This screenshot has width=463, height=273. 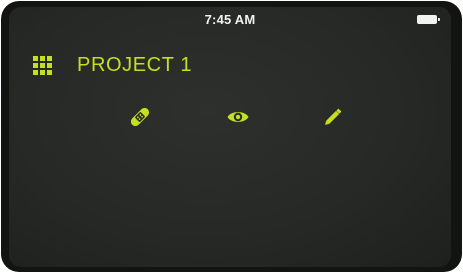 I want to click on status-bar: 7:45 AM, so click(x=230, y=20).